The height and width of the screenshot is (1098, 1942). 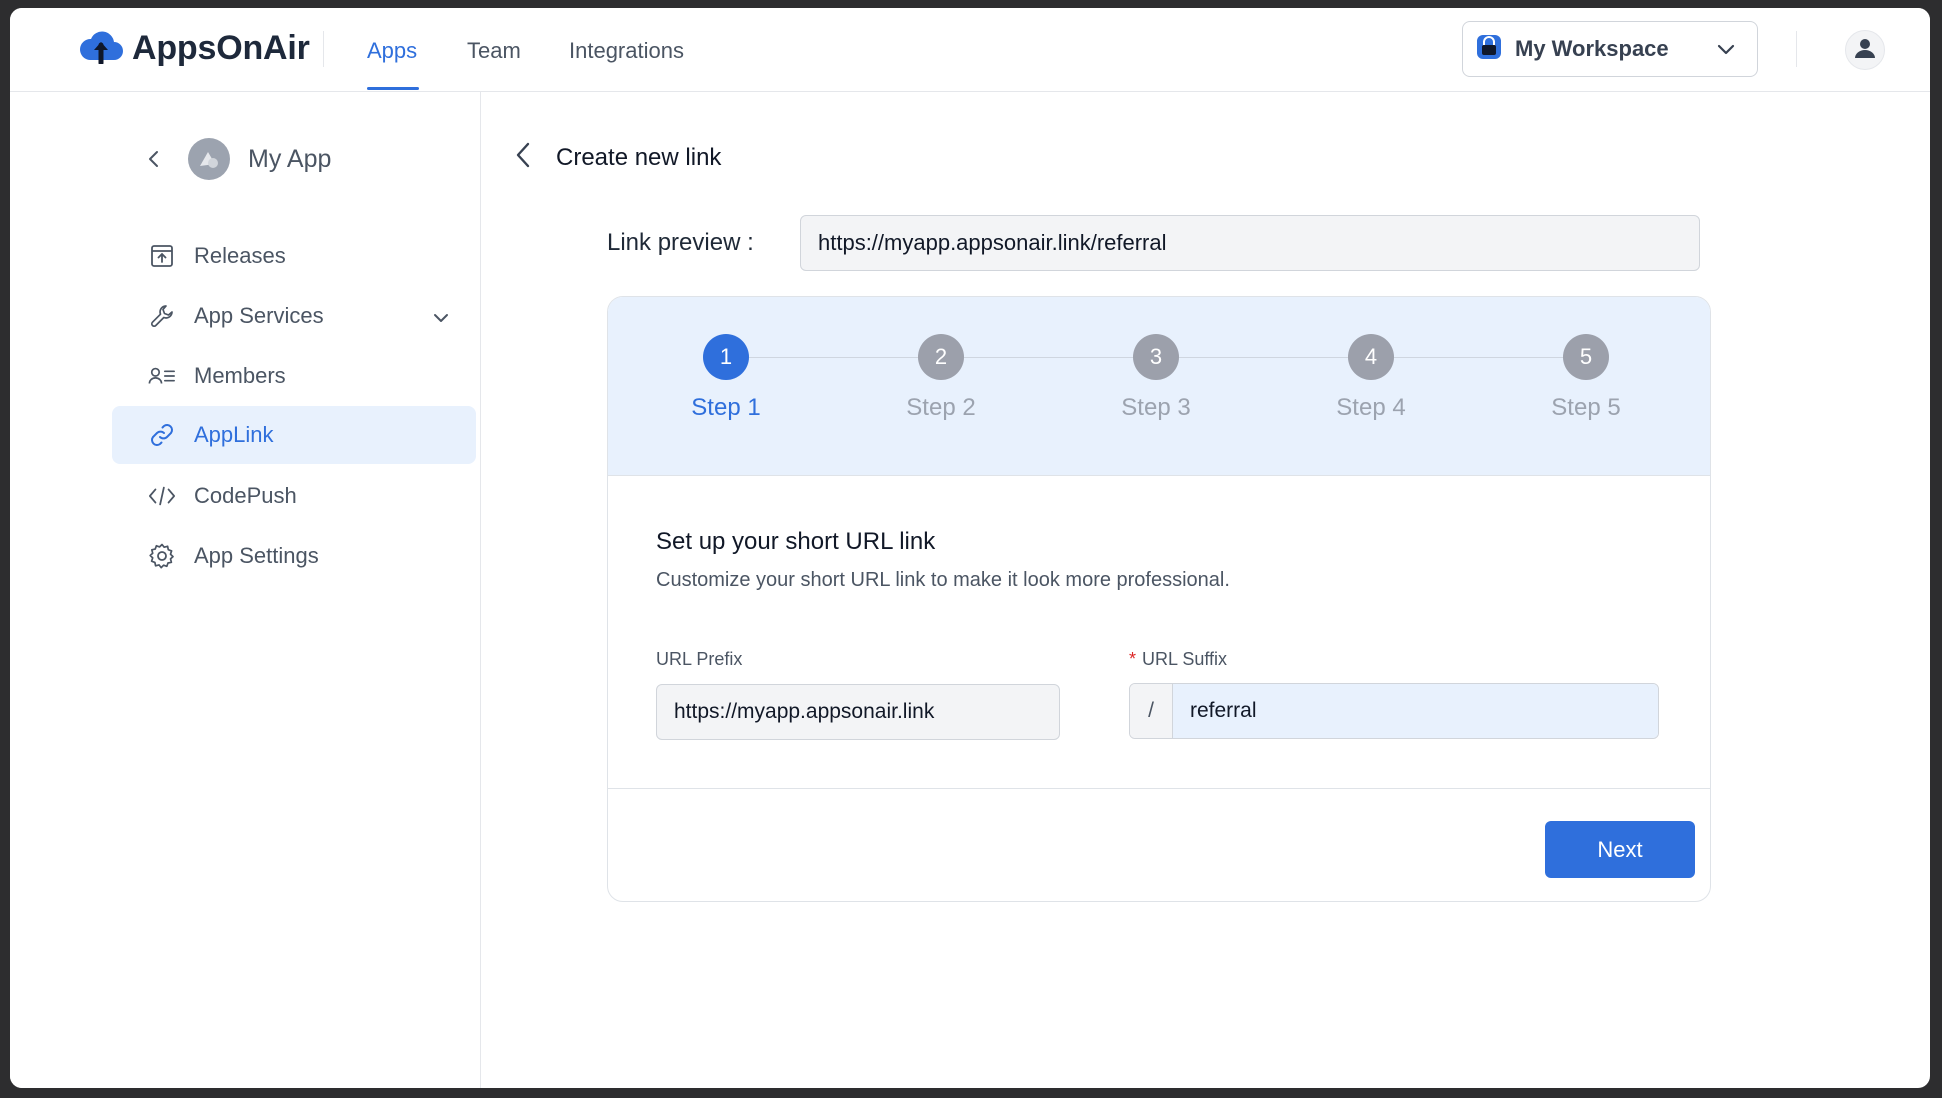 What do you see at coordinates (1796, 49) in the screenshot?
I see `header-divider-right` at bounding box center [1796, 49].